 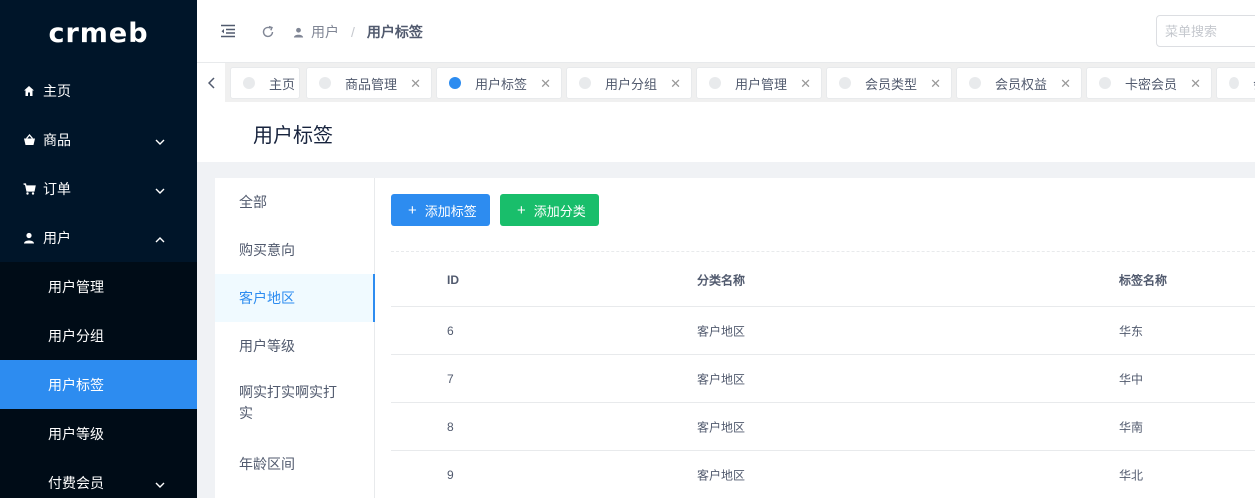 I want to click on logo: crmeb, so click(x=98, y=33).